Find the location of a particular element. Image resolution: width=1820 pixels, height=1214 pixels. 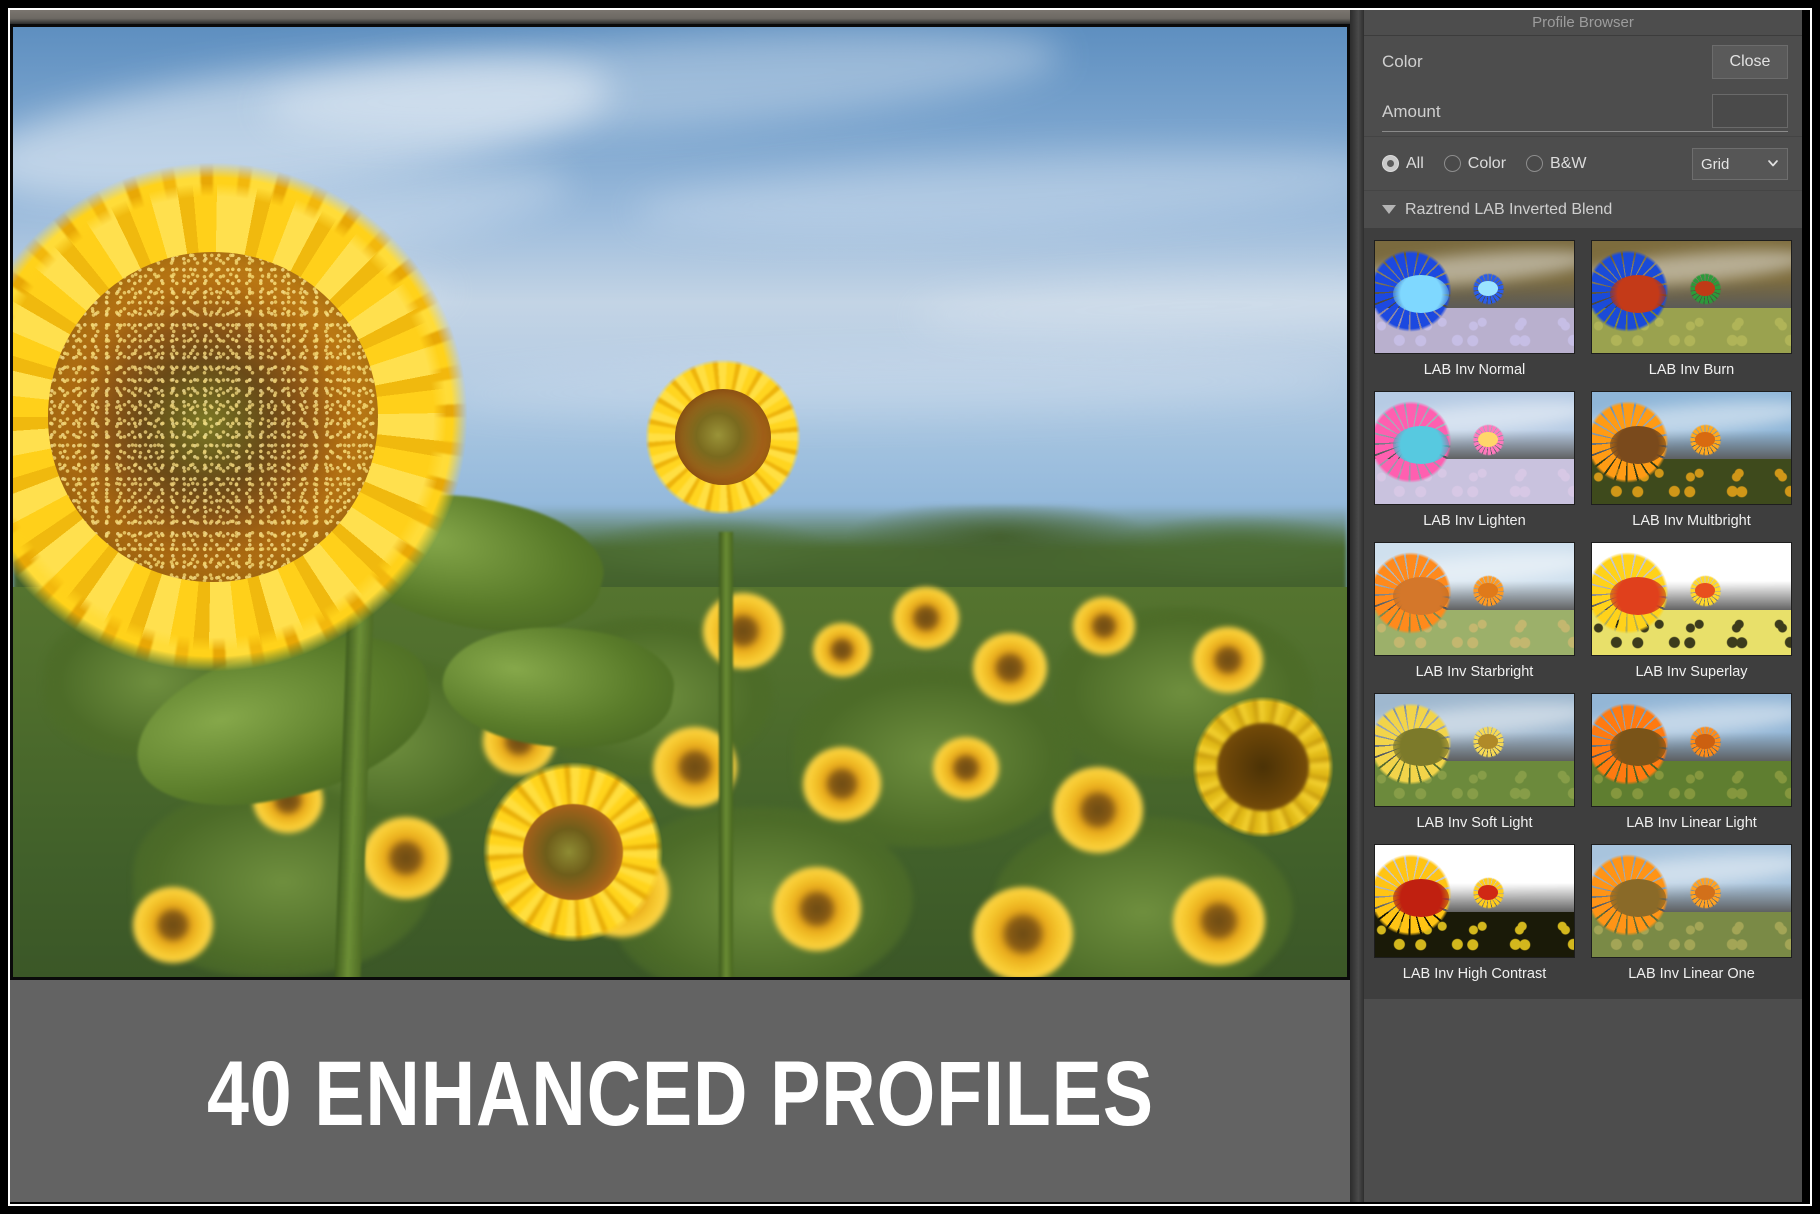

profile-label: LAB Inv Superlay is located at coordinates (1691, 672).